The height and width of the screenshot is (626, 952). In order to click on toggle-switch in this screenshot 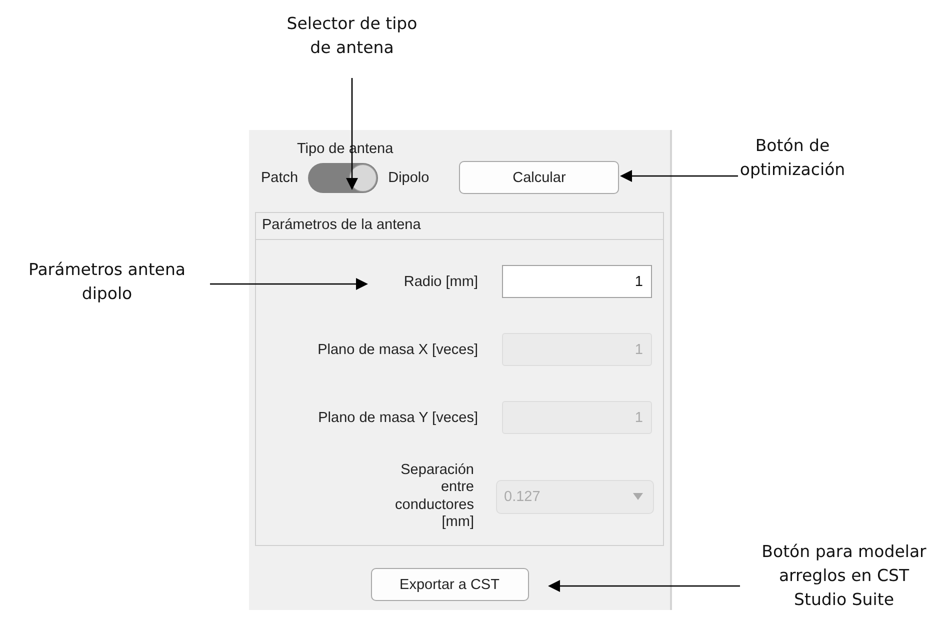, I will do `click(343, 178)`.